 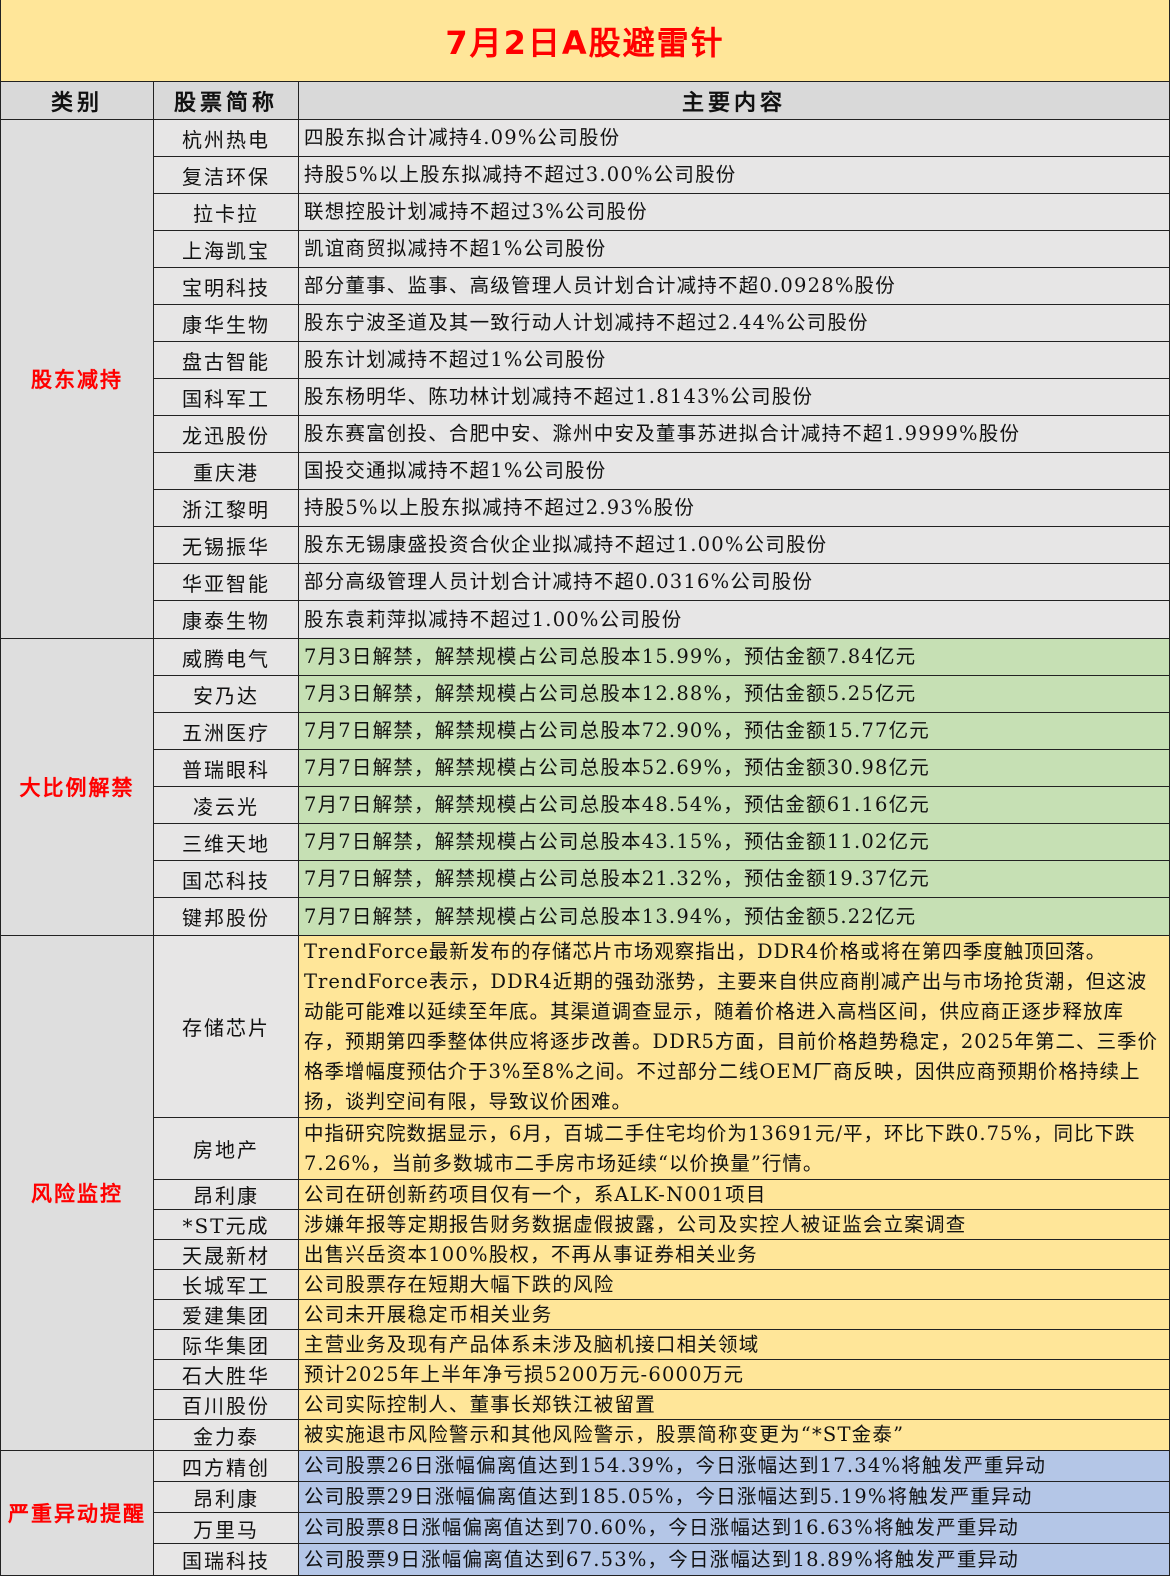 I want to click on table-row: 百川股份 公司实际控制人、董事长郑铁江被留置, so click(x=661, y=1405).